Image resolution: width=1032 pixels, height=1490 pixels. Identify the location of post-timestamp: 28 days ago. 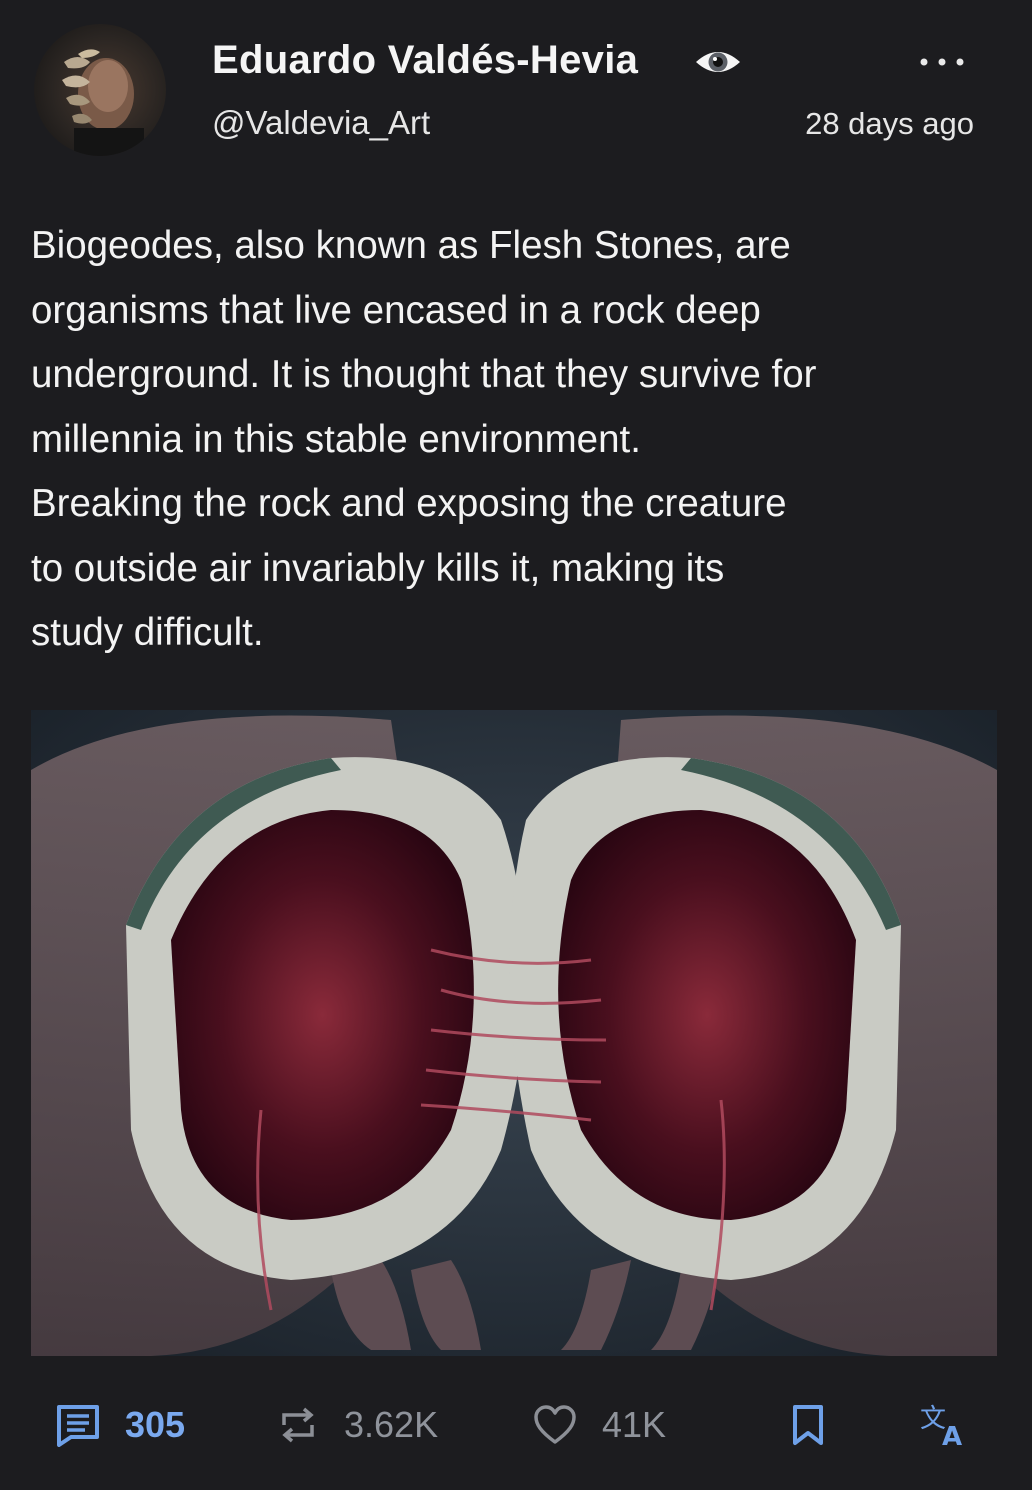
(889, 124).